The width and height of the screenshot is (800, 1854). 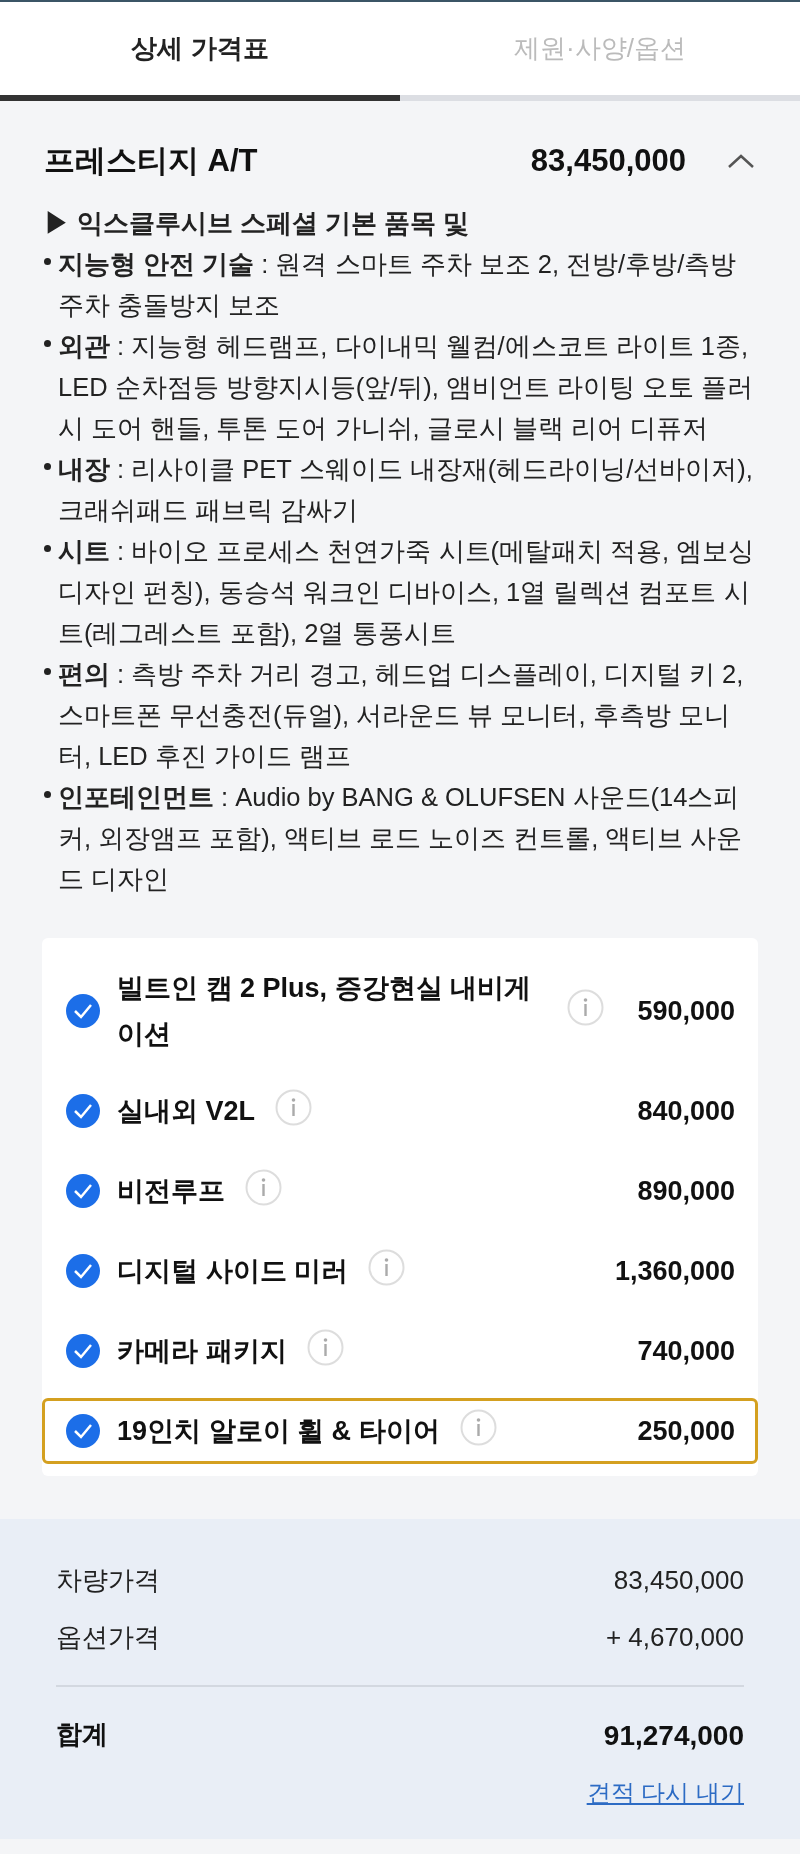 I want to click on option-price: 250,000, so click(x=686, y=1431).